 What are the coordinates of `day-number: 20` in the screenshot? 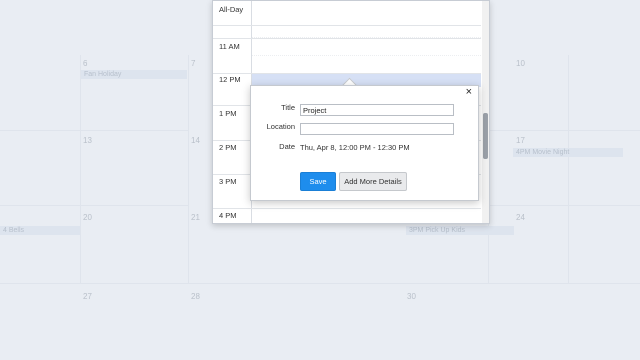 It's located at (87, 217).